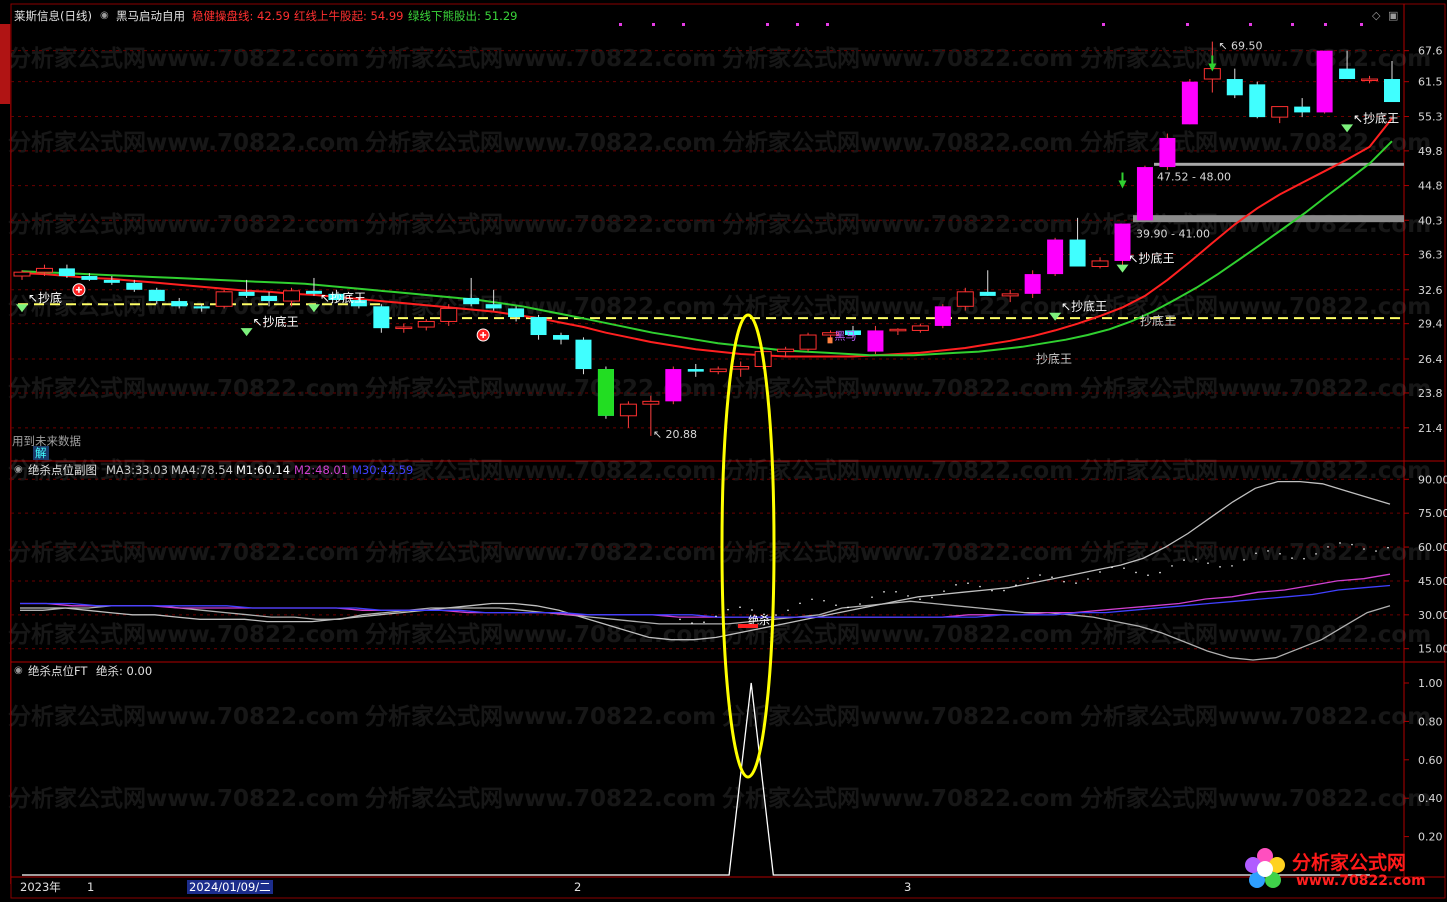 The width and height of the screenshot is (1447, 902). What do you see at coordinates (139, 671) in the screenshot?
I see `panel3-item-value: 0.00` at bounding box center [139, 671].